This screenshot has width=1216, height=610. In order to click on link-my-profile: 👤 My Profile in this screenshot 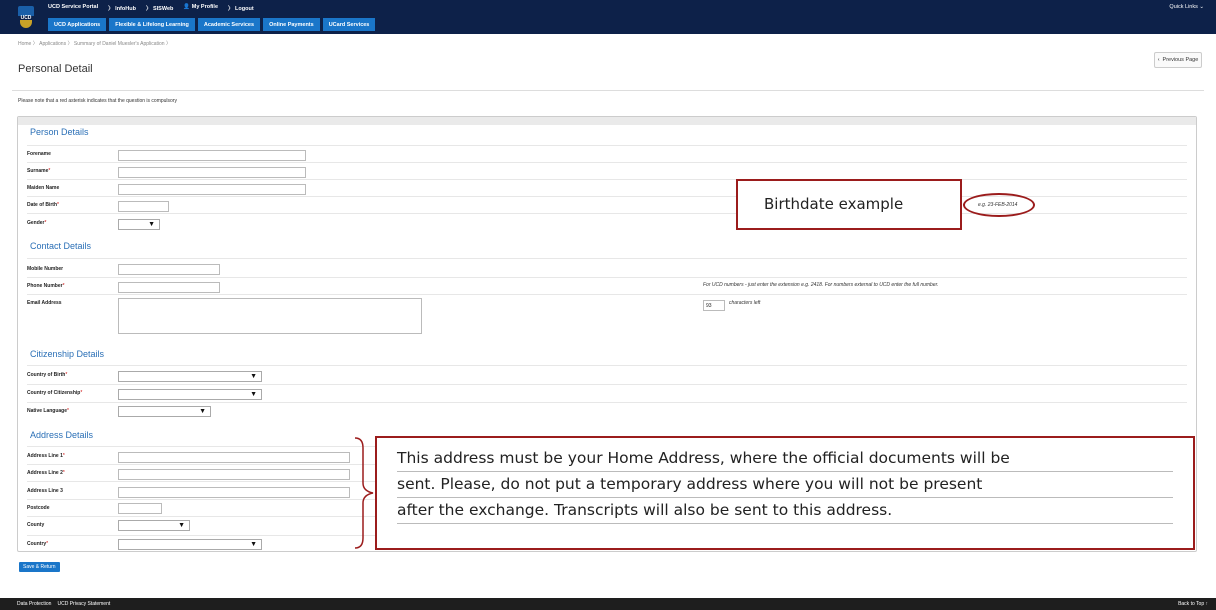, I will do `click(200, 8)`.